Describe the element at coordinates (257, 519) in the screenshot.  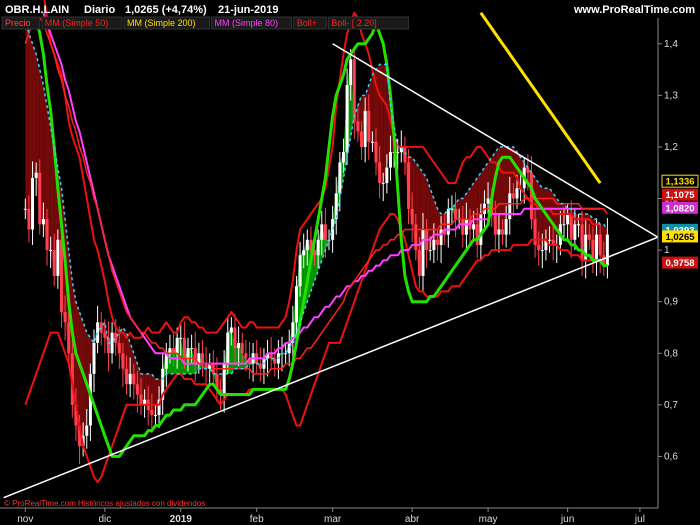
I see `x-tick-label: feb` at that location.